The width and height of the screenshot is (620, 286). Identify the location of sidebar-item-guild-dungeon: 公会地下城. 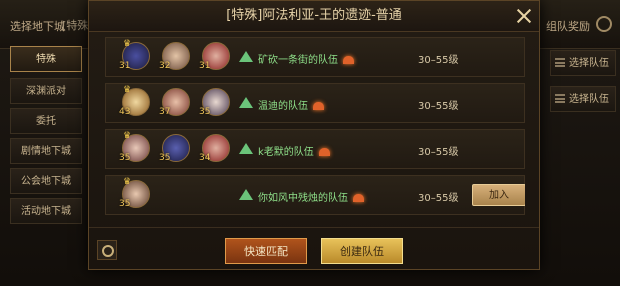
(46, 181).